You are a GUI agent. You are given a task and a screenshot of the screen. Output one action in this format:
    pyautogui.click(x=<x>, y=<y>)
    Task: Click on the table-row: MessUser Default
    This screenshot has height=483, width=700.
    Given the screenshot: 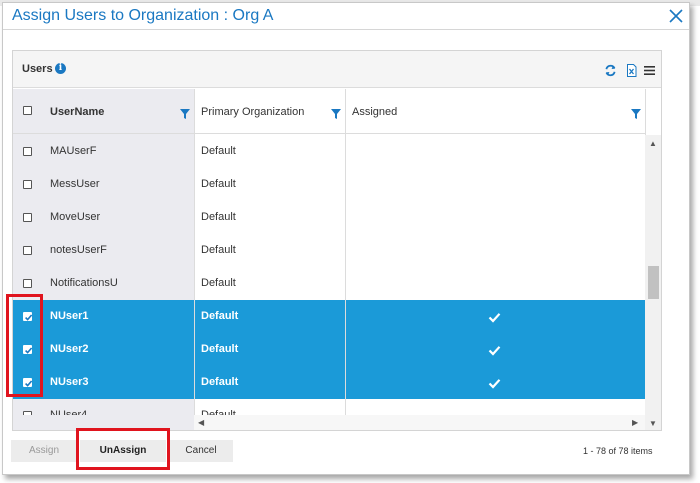 What is the action you would take?
    pyautogui.click(x=329, y=184)
    